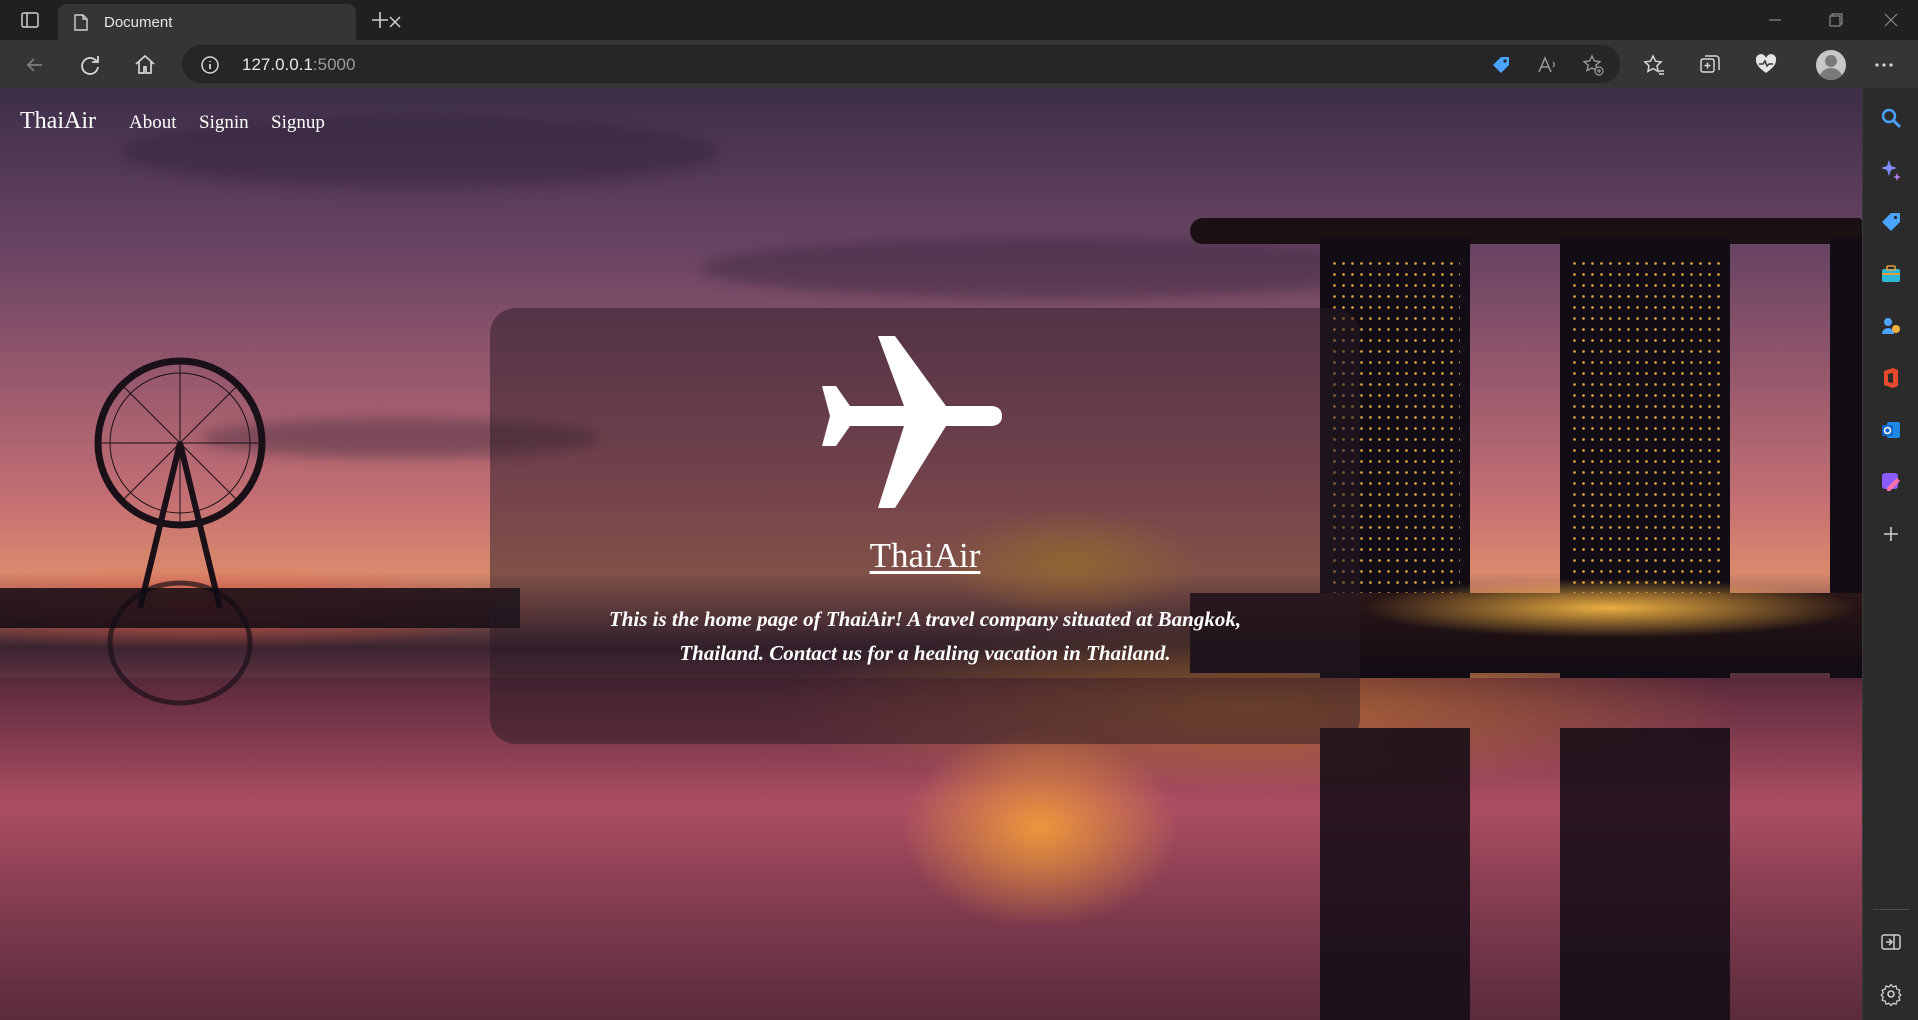 The image size is (1918, 1020). What do you see at coordinates (298, 123) in the screenshot?
I see `nav-signup-link: Signup` at bounding box center [298, 123].